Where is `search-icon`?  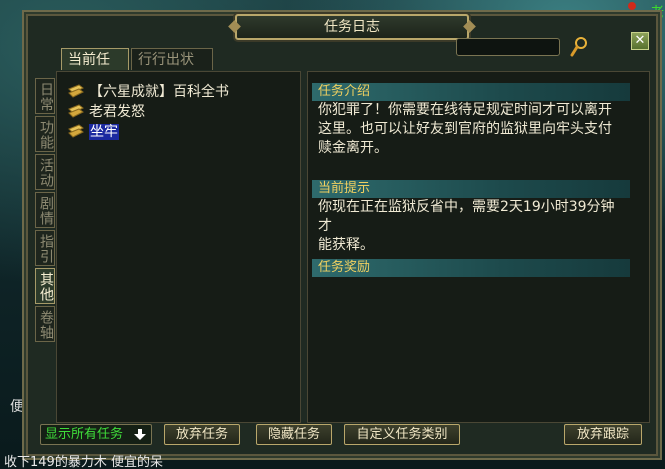
search-icon is located at coordinates (579, 47).